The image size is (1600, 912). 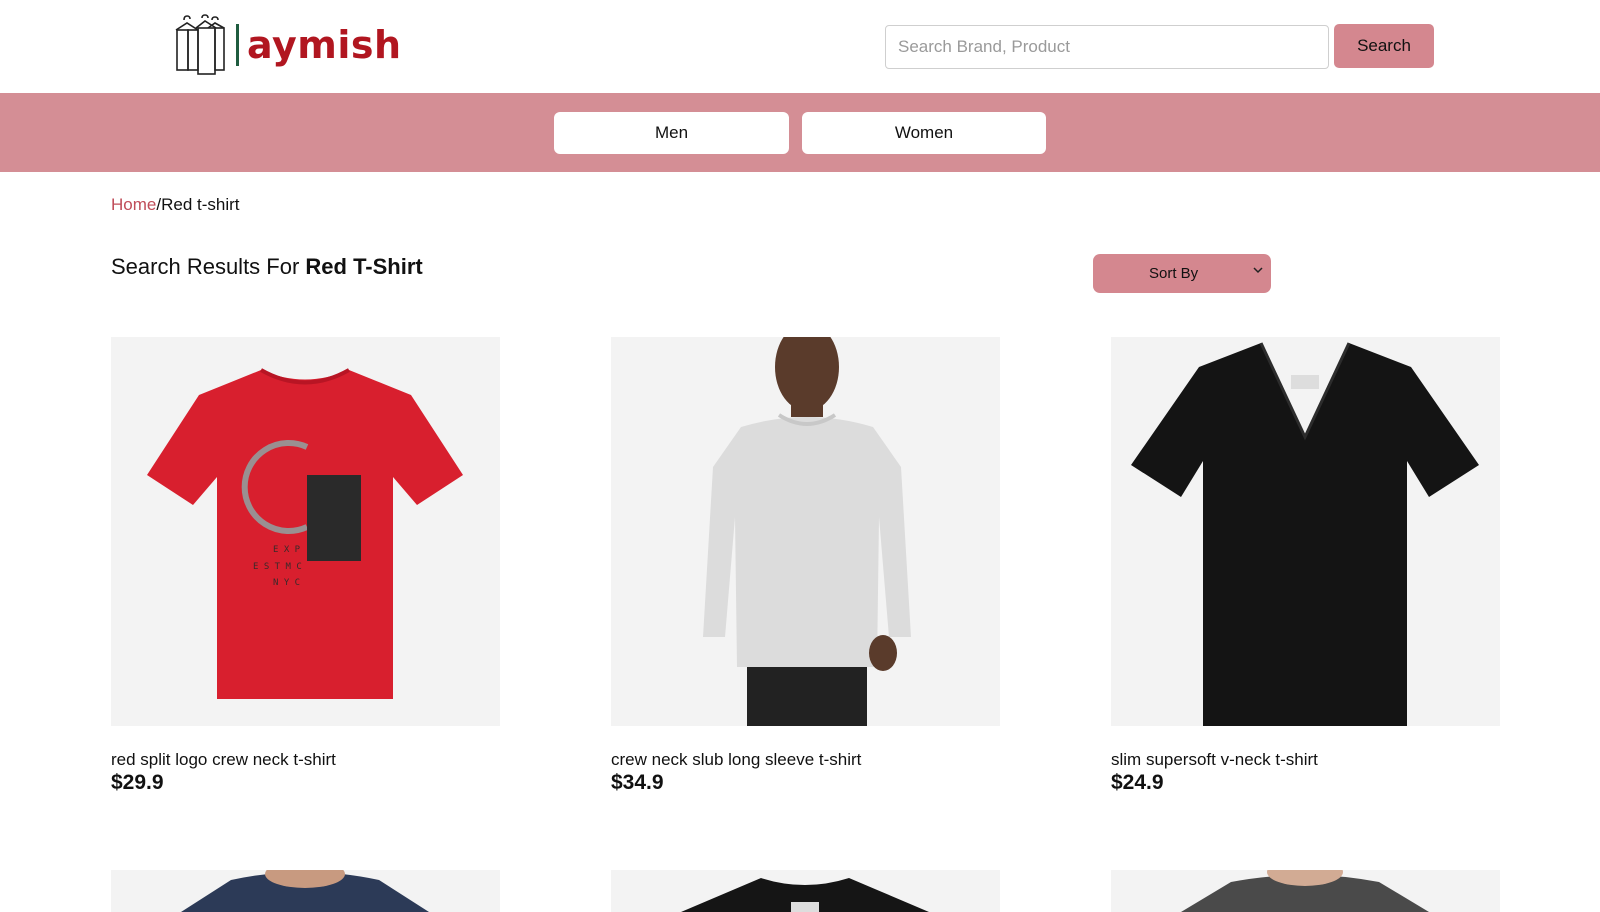 What do you see at coordinates (287, 550) in the screenshot?
I see `svg-text: E X P` at bounding box center [287, 550].